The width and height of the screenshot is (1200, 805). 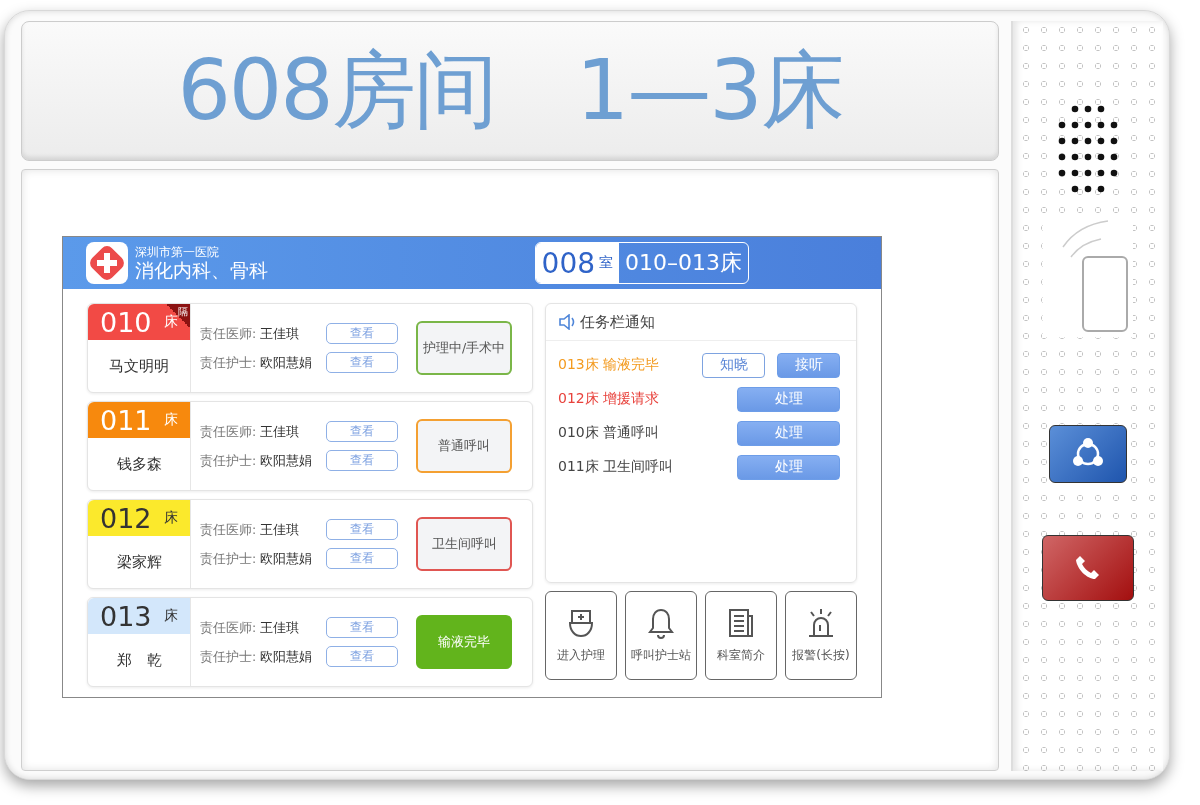 What do you see at coordinates (709, 90) in the screenshot?
I see `room-label-text: 1—3床` at bounding box center [709, 90].